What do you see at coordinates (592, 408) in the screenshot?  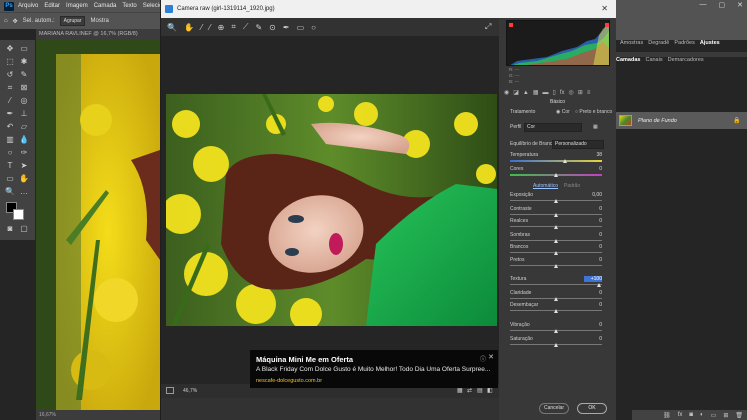 I see `ok-button: OK` at bounding box center [592, 408].